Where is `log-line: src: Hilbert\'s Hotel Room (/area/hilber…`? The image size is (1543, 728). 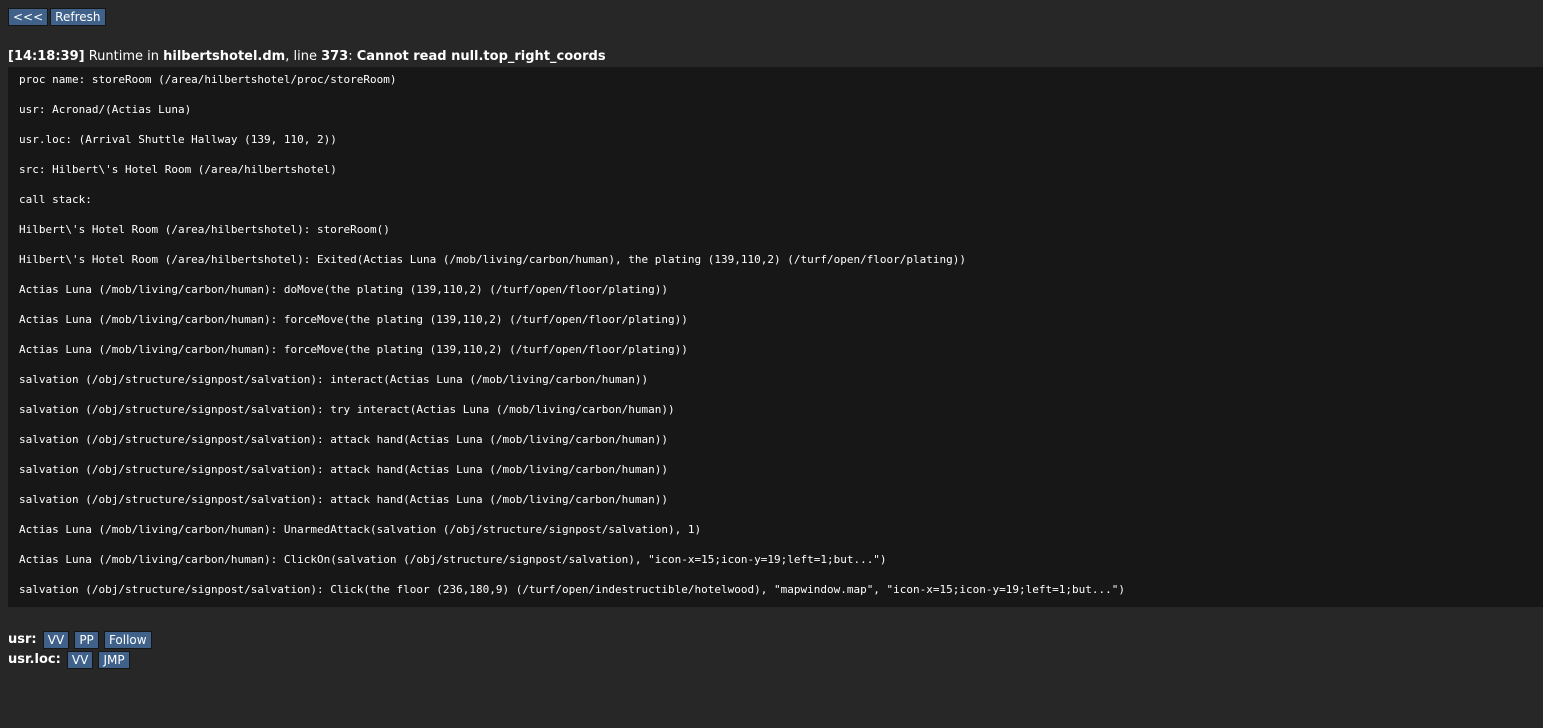 log-line: src: Hilbert\'s Hotel Room (/area/hilber… is located at coordinates (178, 169).